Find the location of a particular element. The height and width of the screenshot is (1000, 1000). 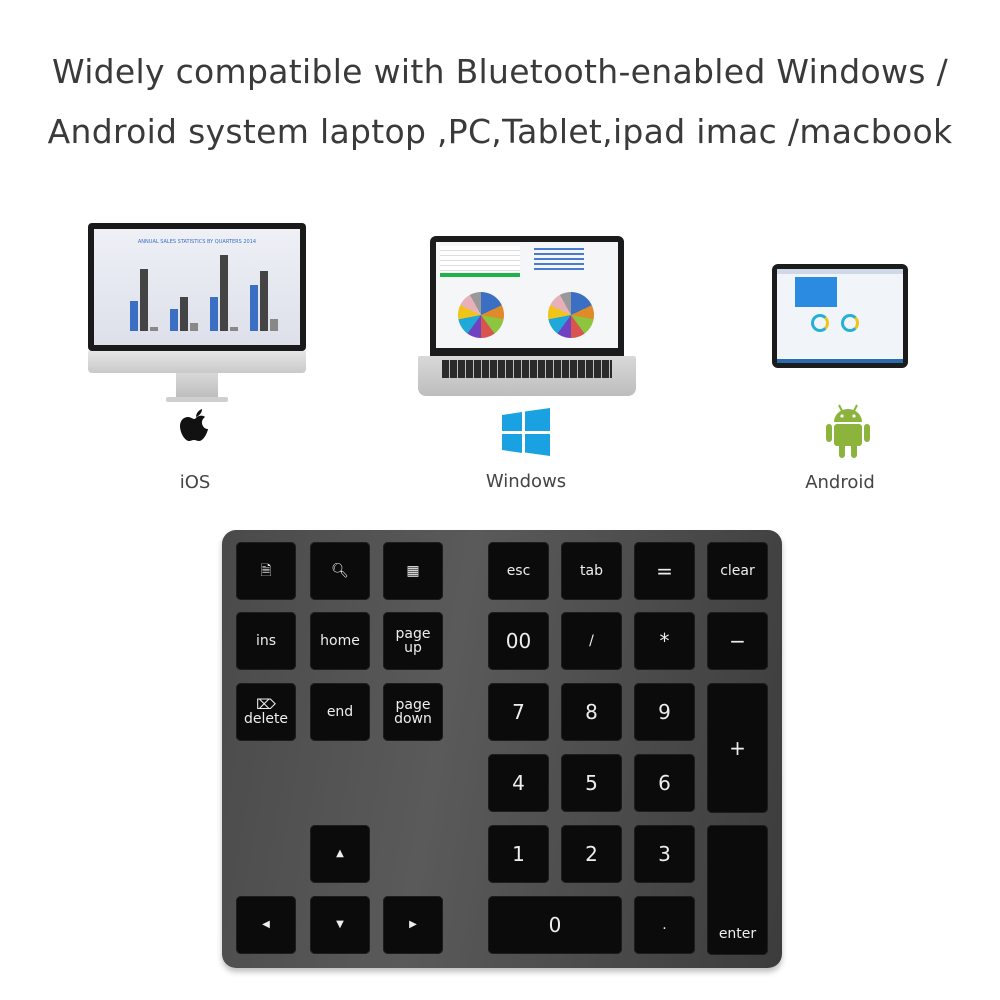

two-key: 2 is located at coordinates (591, 854).